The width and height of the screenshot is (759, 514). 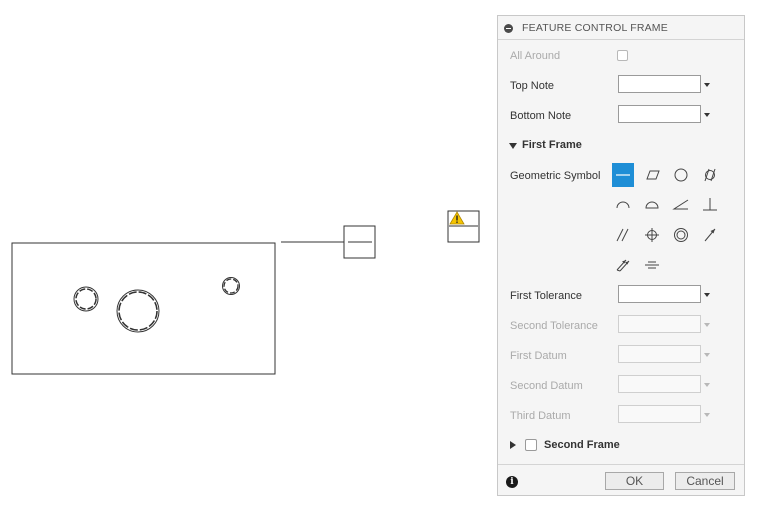 What do you see at coordinates (681, 175) in the screenshot?
I see `circularity-icon` at bounding box center [681, 175].